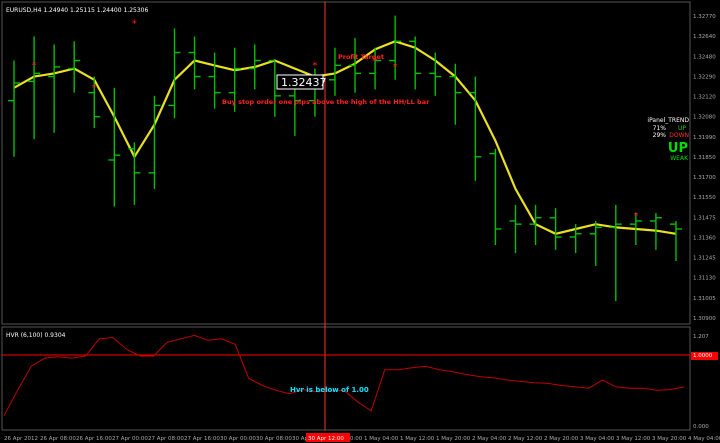 This screenshot has height=443, width=720. What do you see at coordinates (660, 128) in the screenshot?
I see `ipanel-row1-pct: 71%` at bounding box center [660, 128].